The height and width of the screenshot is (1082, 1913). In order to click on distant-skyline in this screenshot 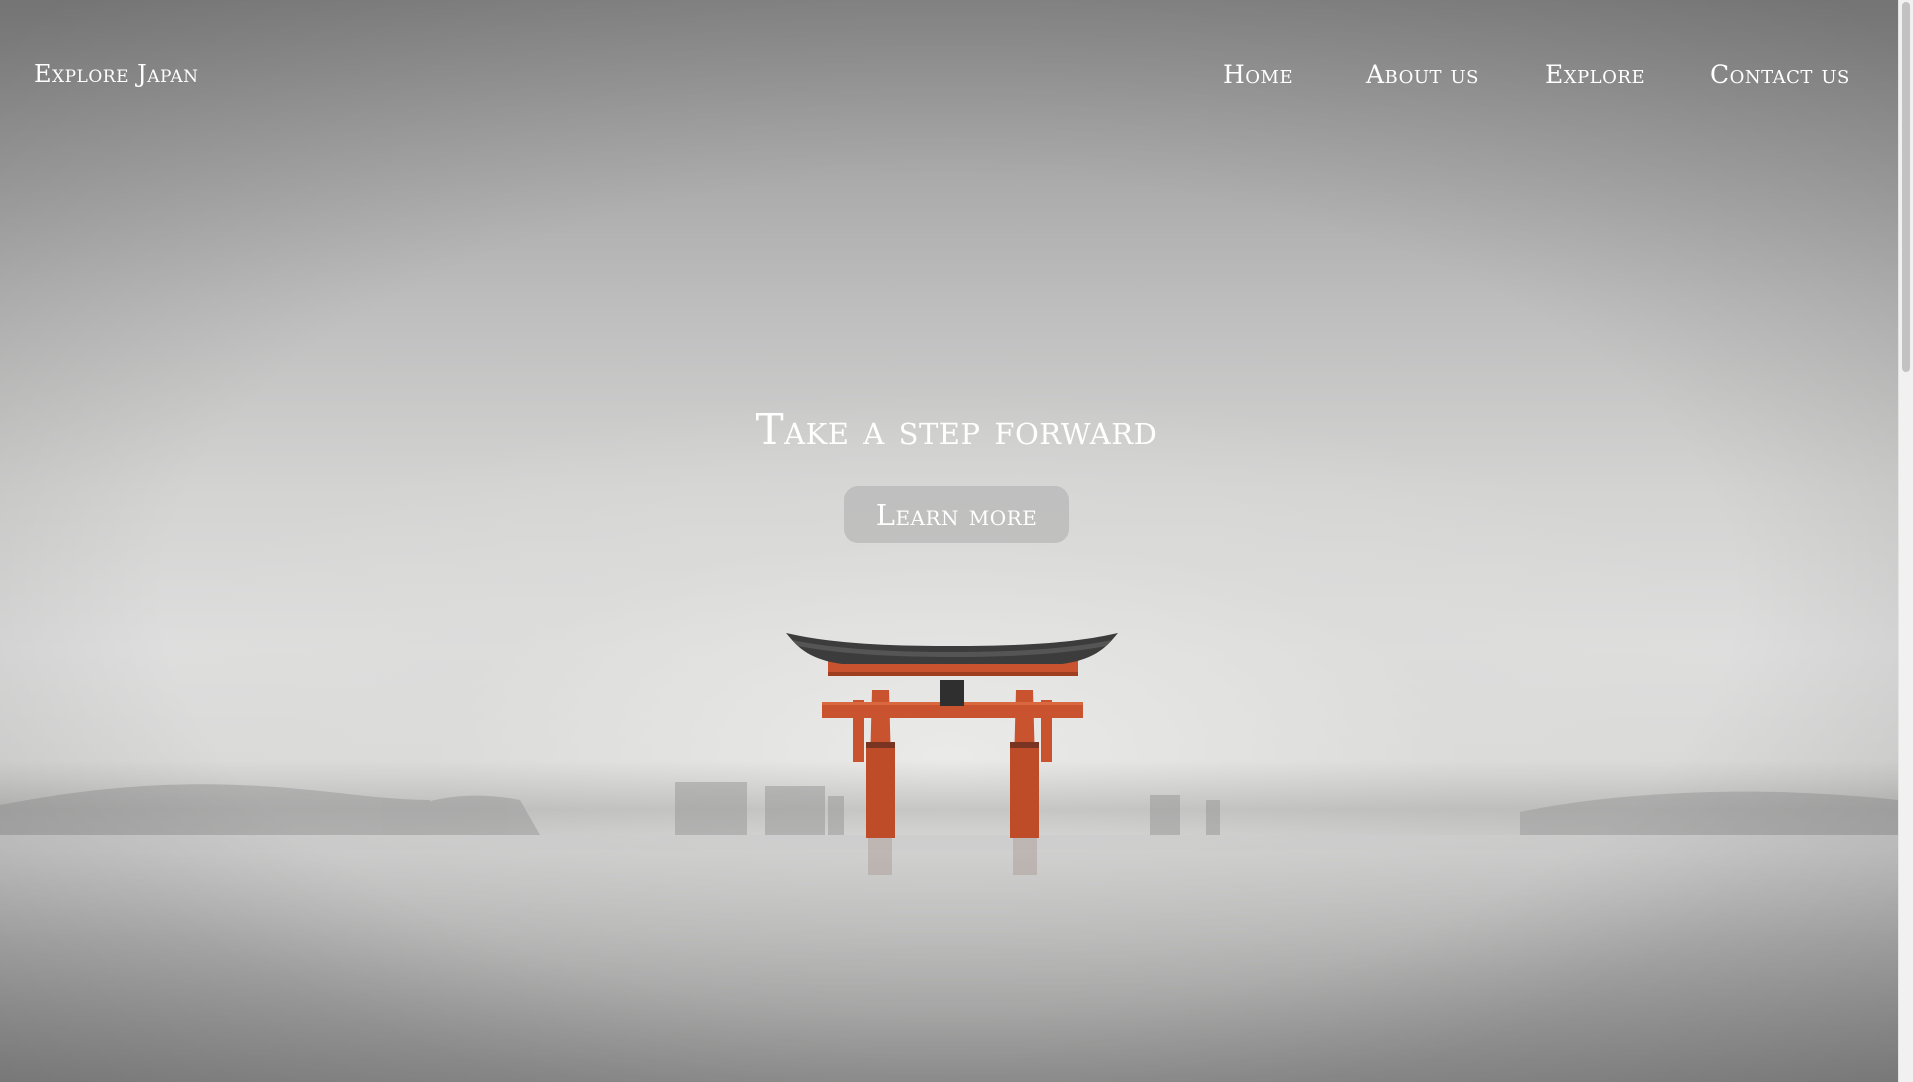, I will do `click(949, 808)`.